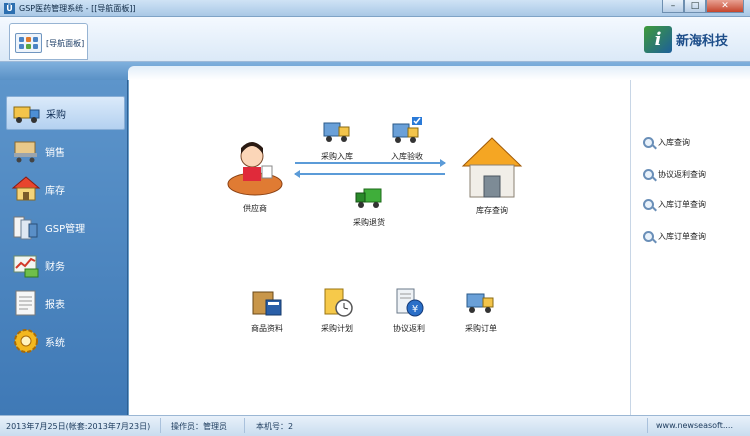 This screenshot has height=436, width=750. What do you see at coordinates (55, 267) in the screenshot?
I see `sidebar-item-label: 财务` at bounding box center [55, 267].